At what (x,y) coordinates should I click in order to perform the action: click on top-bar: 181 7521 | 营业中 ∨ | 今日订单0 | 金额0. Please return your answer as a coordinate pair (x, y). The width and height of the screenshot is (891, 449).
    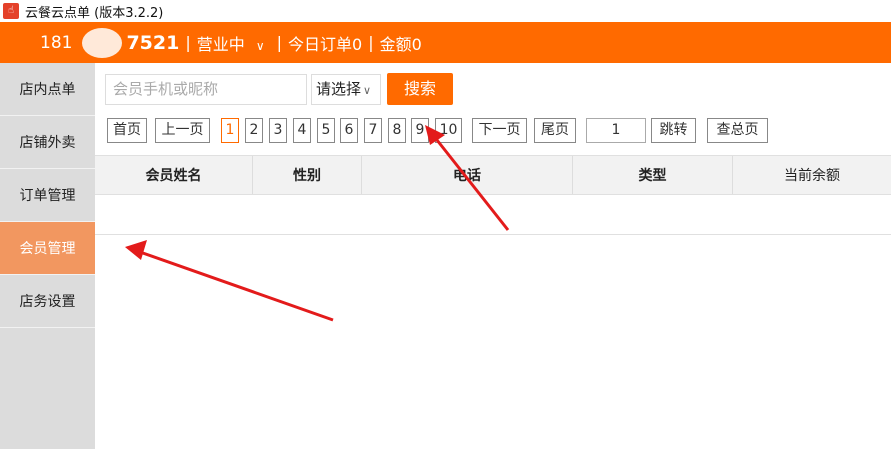
    Looking at the image, I should click on (445, 42).